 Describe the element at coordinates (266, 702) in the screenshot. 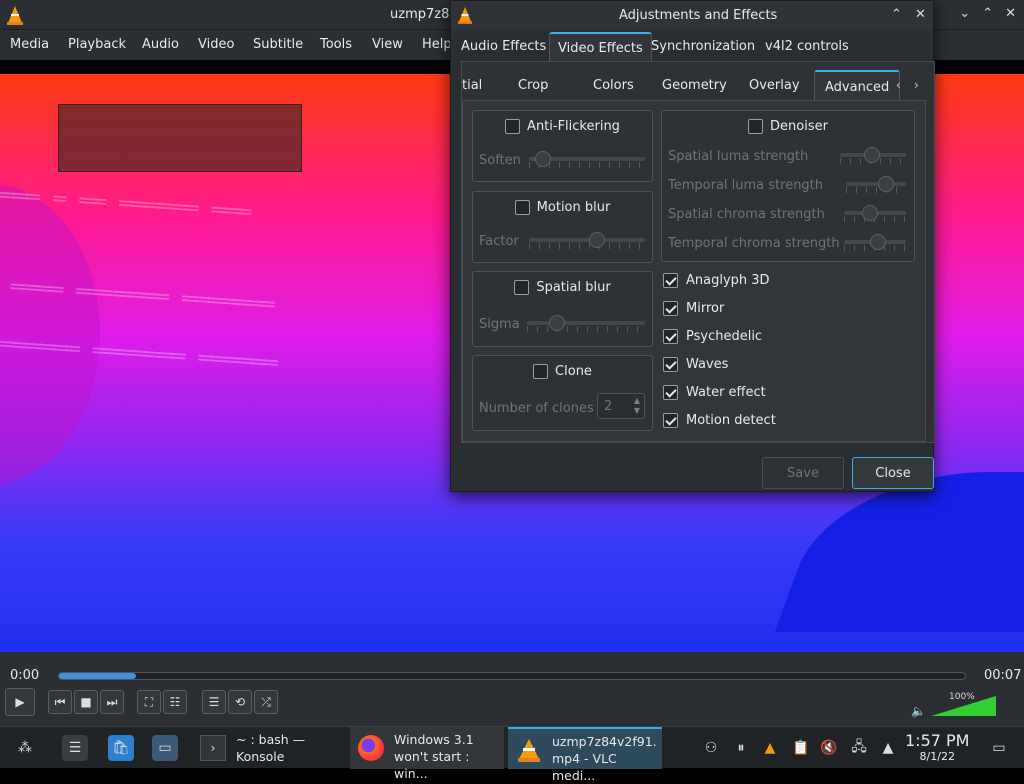

I see `shuffle-button: ⤮` at that location.